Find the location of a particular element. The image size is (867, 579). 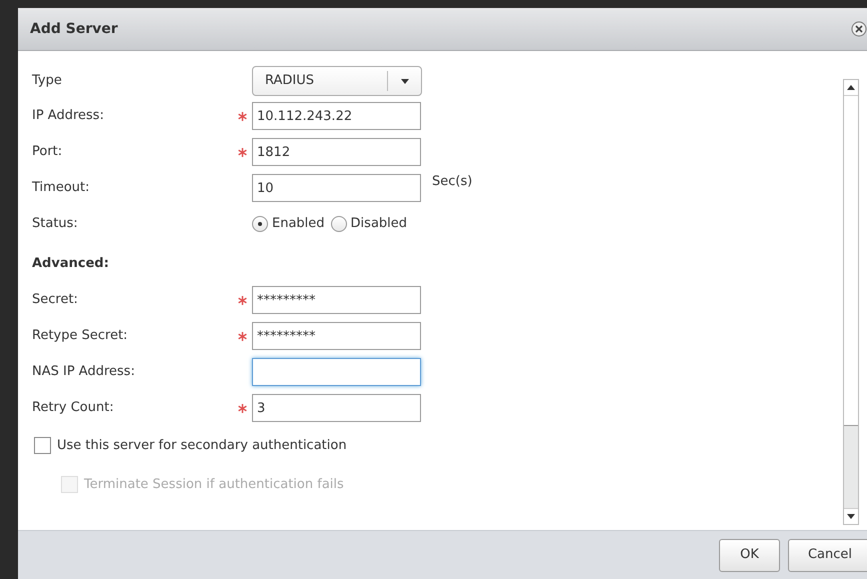

field-label: Retype Secret: is located at coordinates (80, 336).